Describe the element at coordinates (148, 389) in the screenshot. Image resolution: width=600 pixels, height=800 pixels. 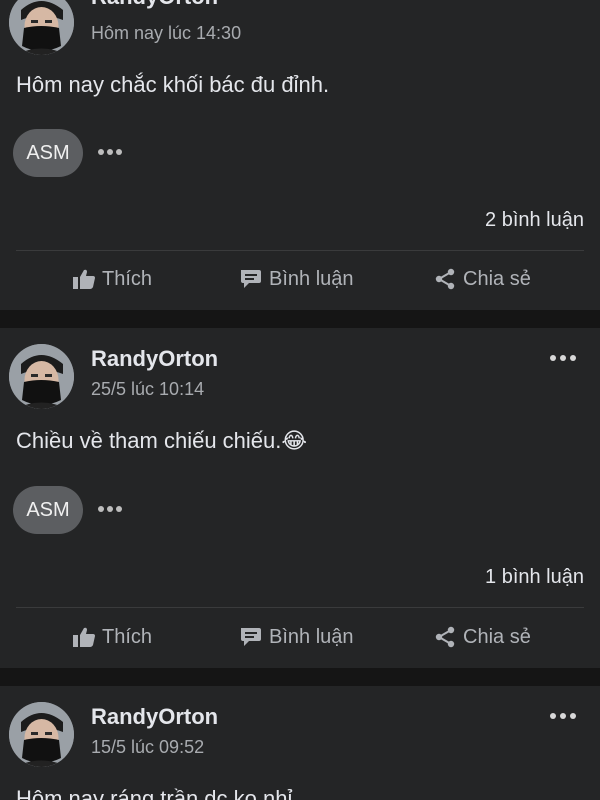
I see `post-time: 25/5 lúc 10:14` at that location.